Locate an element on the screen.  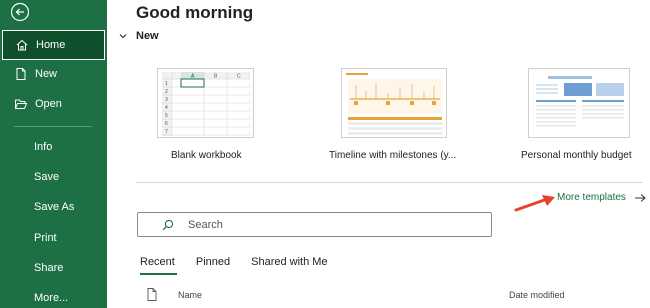
section-label: New is located at coordinates (147, 36).